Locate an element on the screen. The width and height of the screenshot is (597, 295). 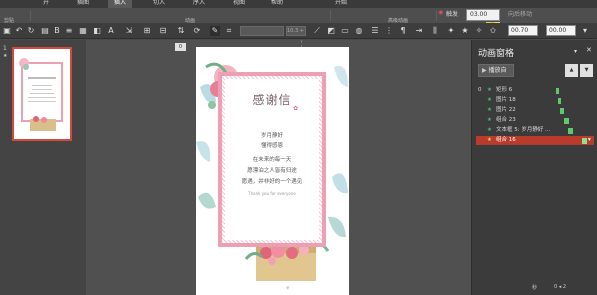
fill-icon: ◩ is located at coordinates (331, 31).